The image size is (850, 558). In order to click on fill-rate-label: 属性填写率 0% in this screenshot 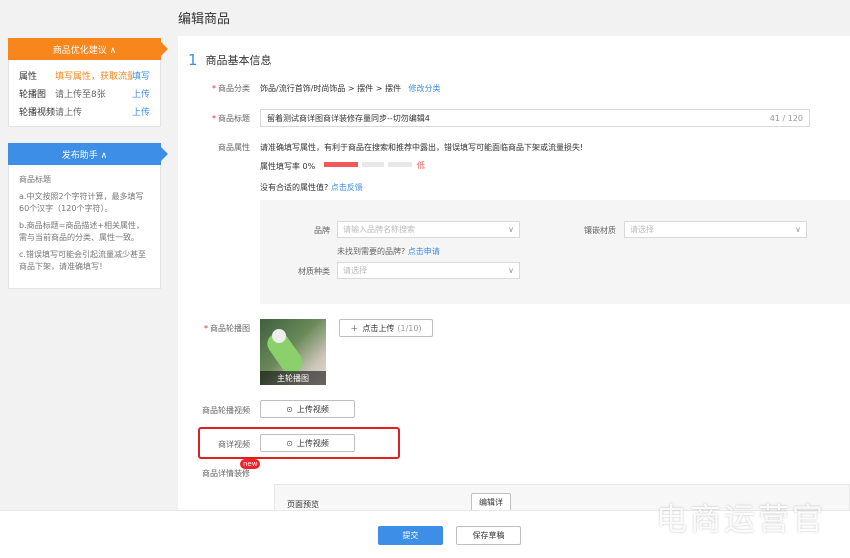, I will do `click(288, 166)`.